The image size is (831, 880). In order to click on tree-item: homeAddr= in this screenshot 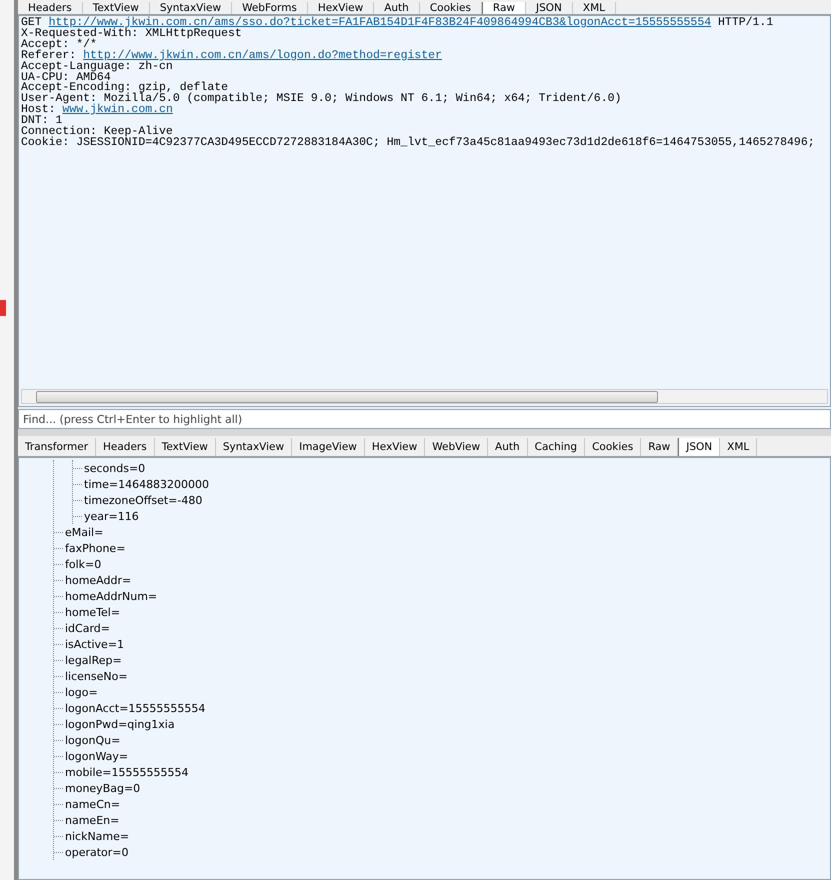, I will do `click(98, 580)`.